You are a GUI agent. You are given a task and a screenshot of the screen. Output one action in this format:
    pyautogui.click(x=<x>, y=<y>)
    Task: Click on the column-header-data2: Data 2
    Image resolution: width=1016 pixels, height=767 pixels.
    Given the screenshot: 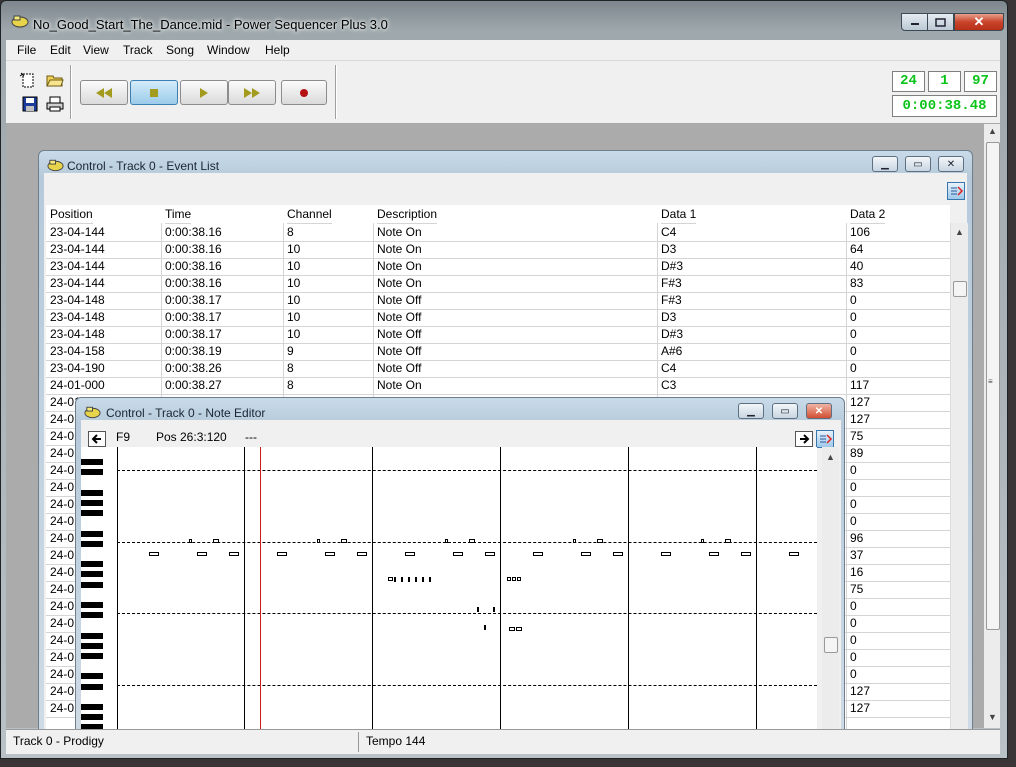 What is the action you would take?
    pyautogui.click(x=868, y=214)
    